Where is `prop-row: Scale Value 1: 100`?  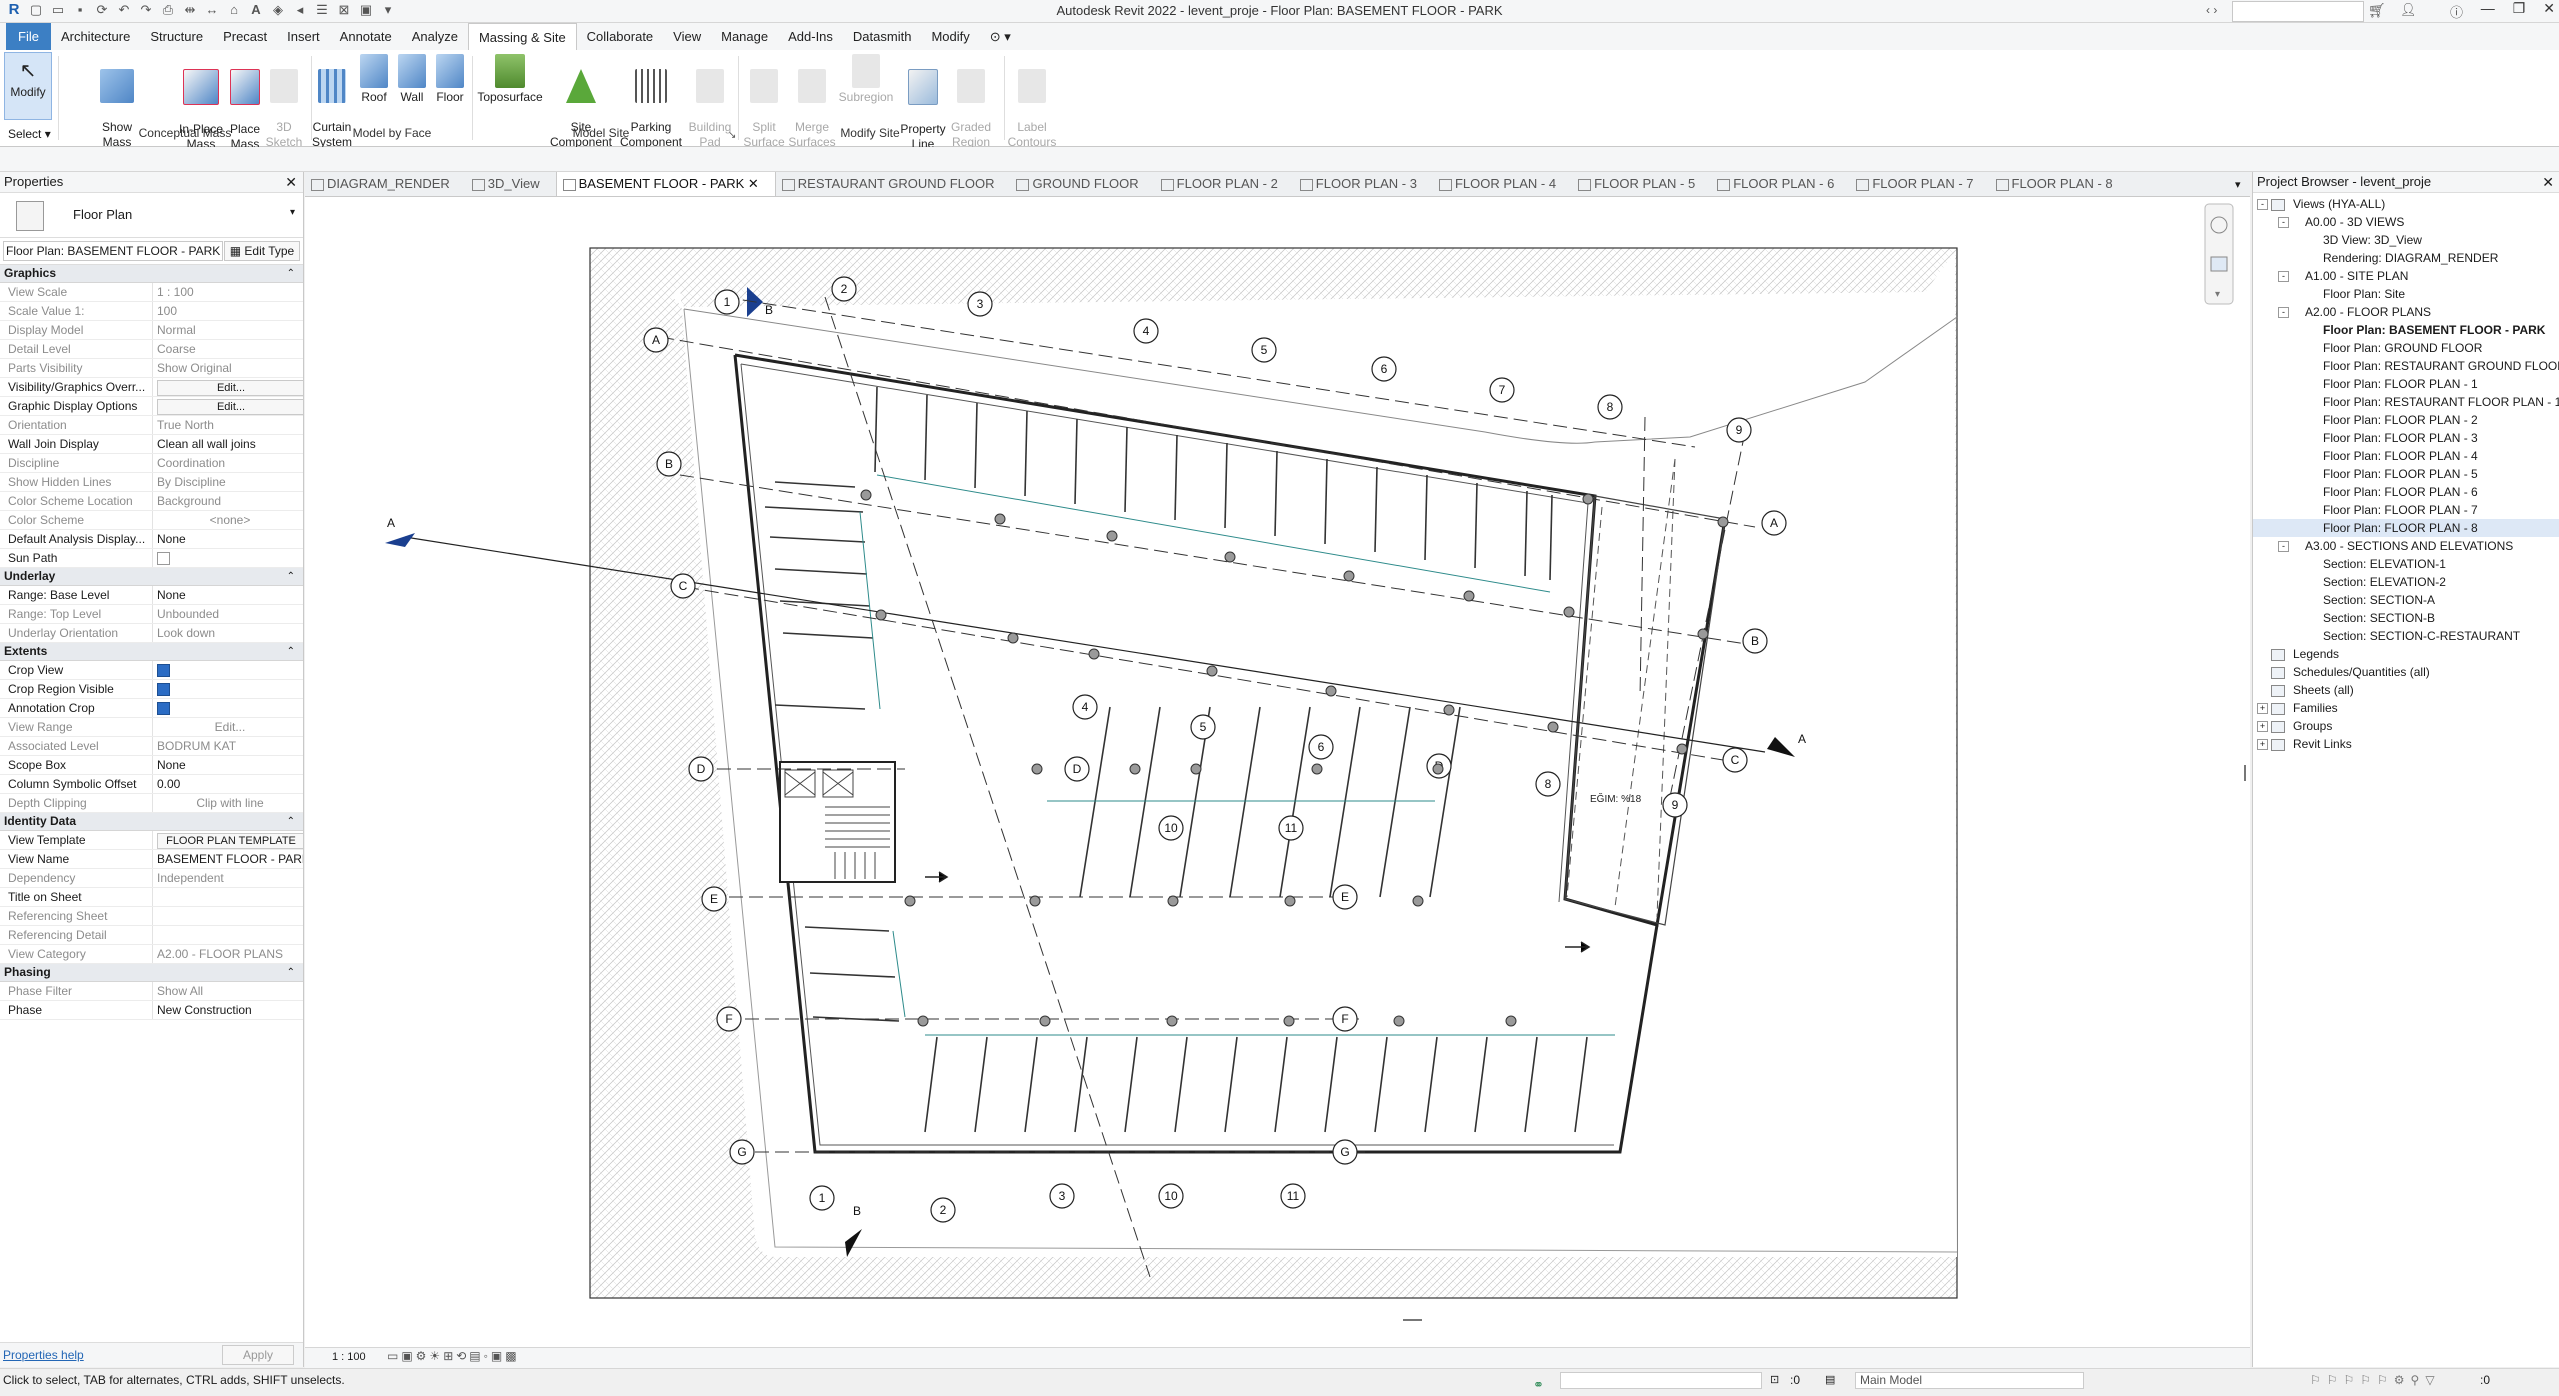
prop-row: Scale Value 1: 100 is located at coordinates (151, 311).